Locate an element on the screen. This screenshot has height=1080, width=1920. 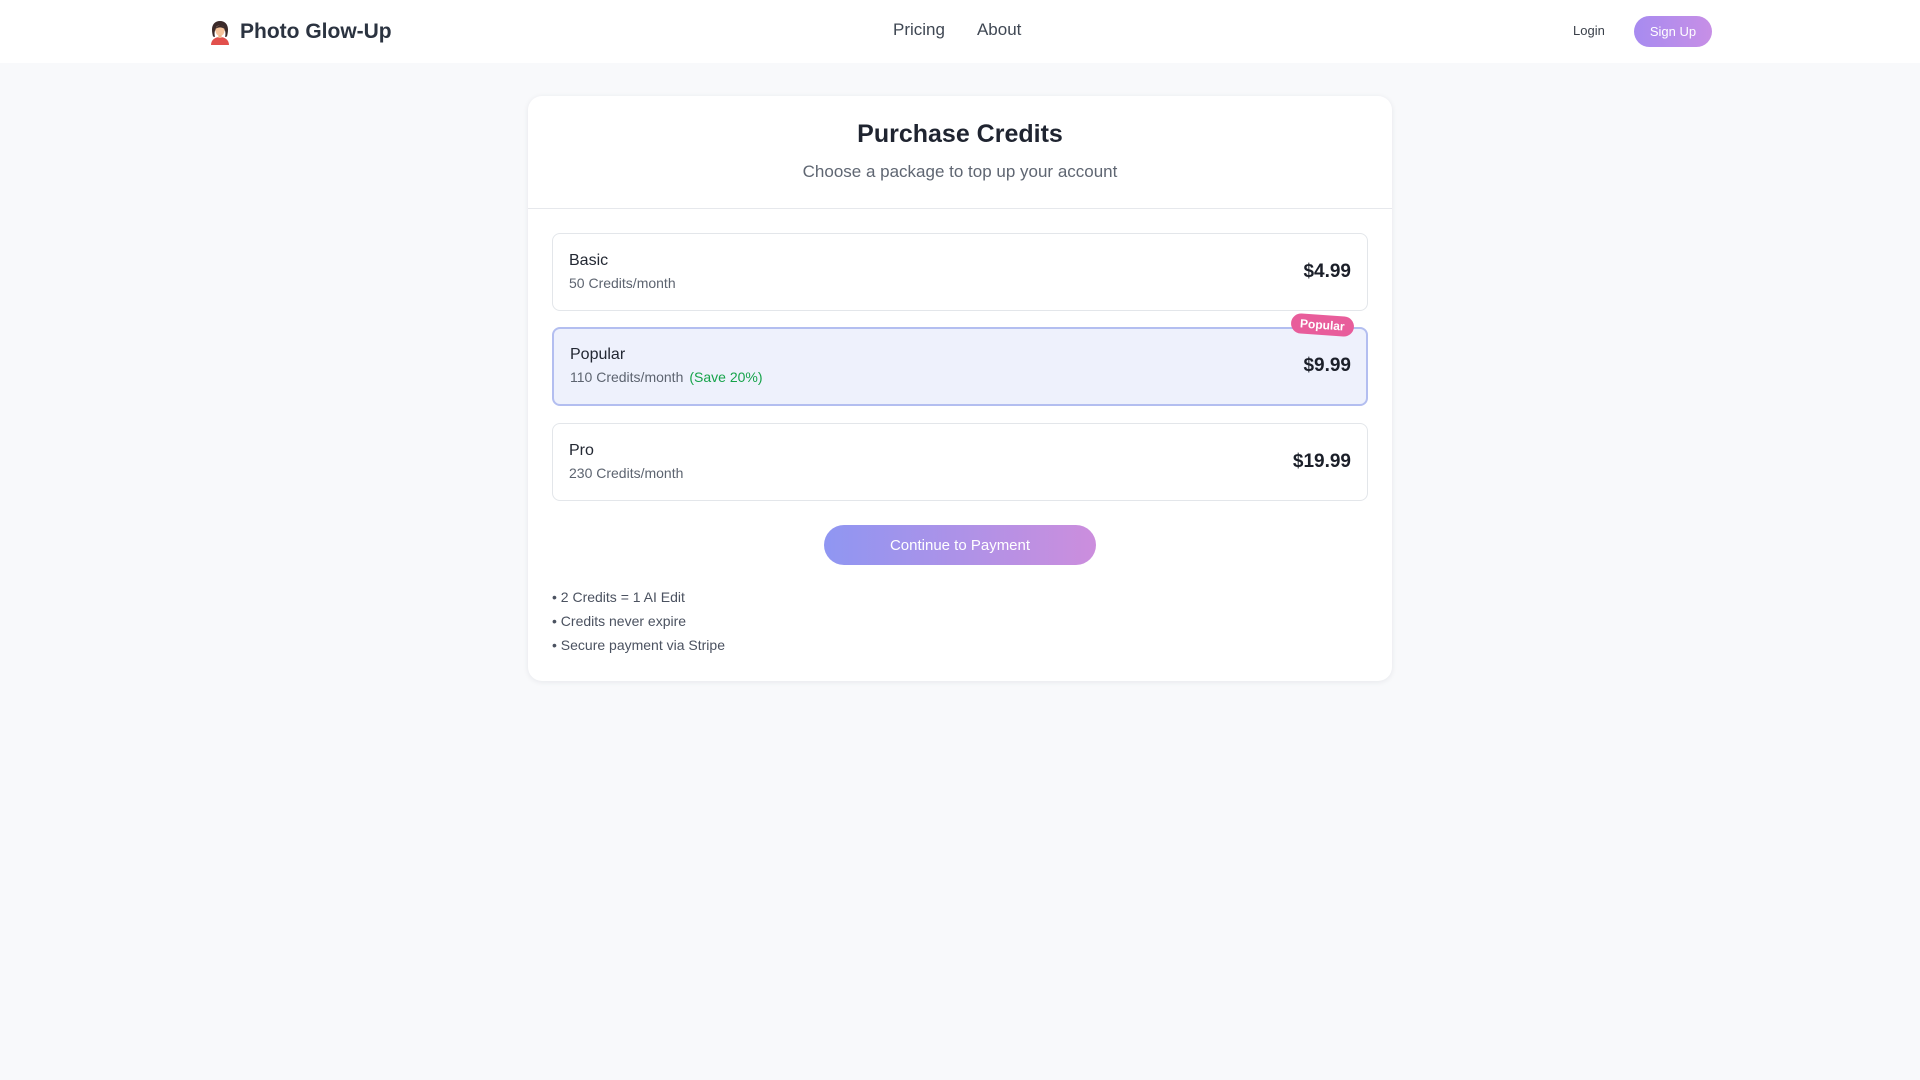
list-item: • Secure payment via Stripe is located at coordinates (638, 645).